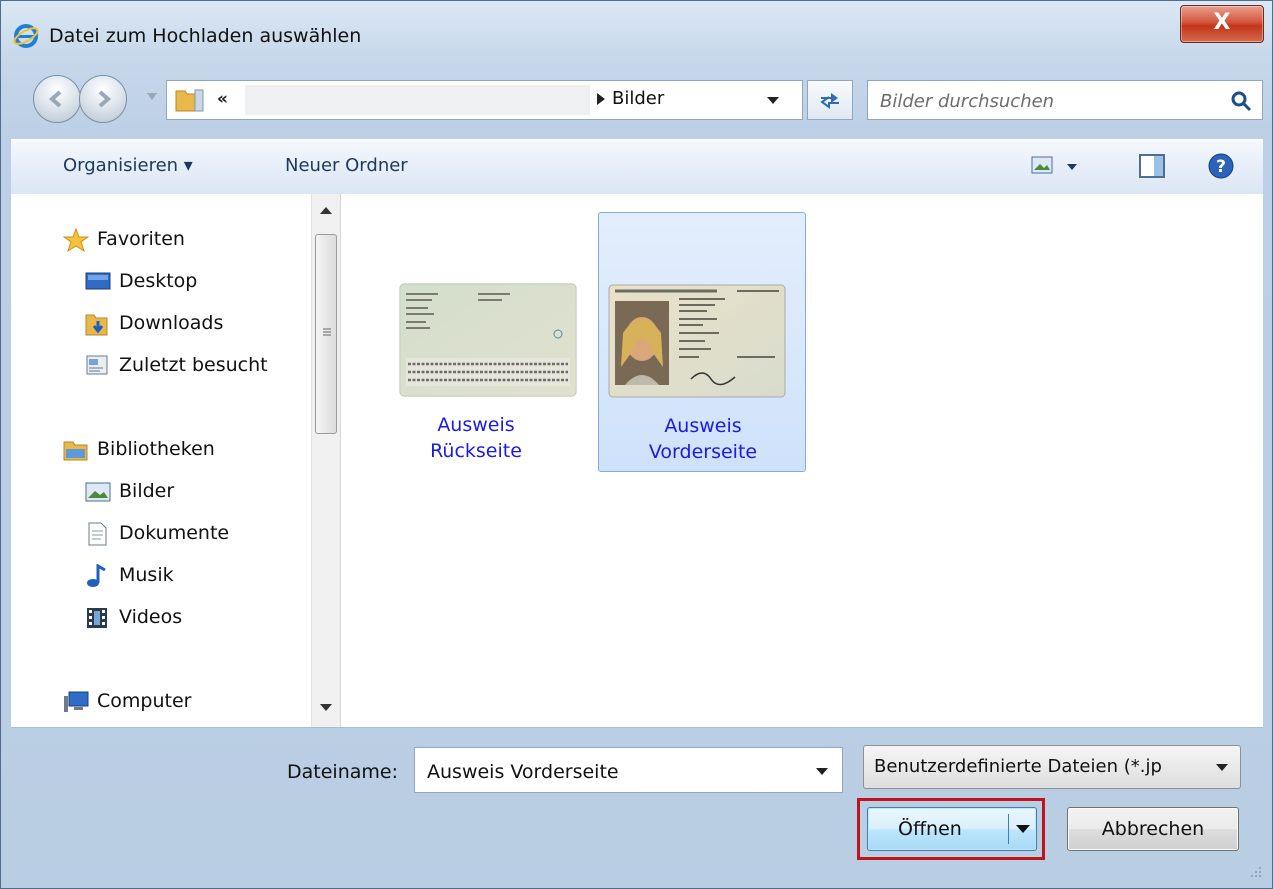  What do you see at coordinates (156, 449) in the screenshot?
I see `nav-label: Bibliotheken` at bounding box center [156, 449].